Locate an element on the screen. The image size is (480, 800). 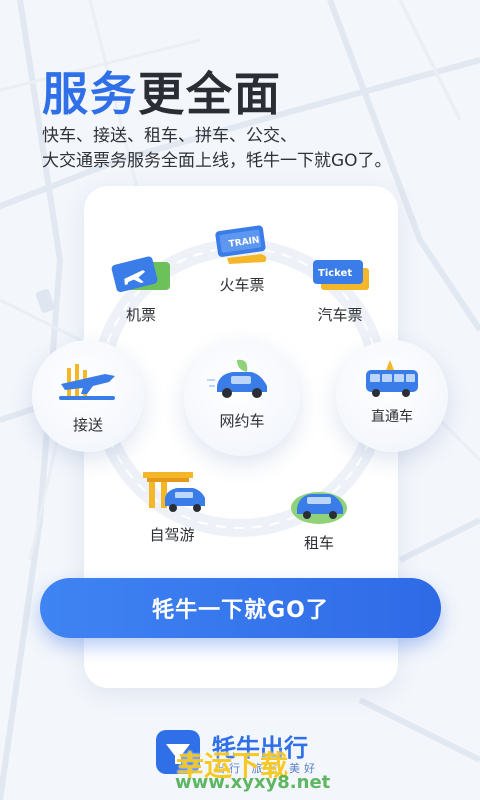
service-plane-ticket: 机票 is located at coordinates (141, 289).